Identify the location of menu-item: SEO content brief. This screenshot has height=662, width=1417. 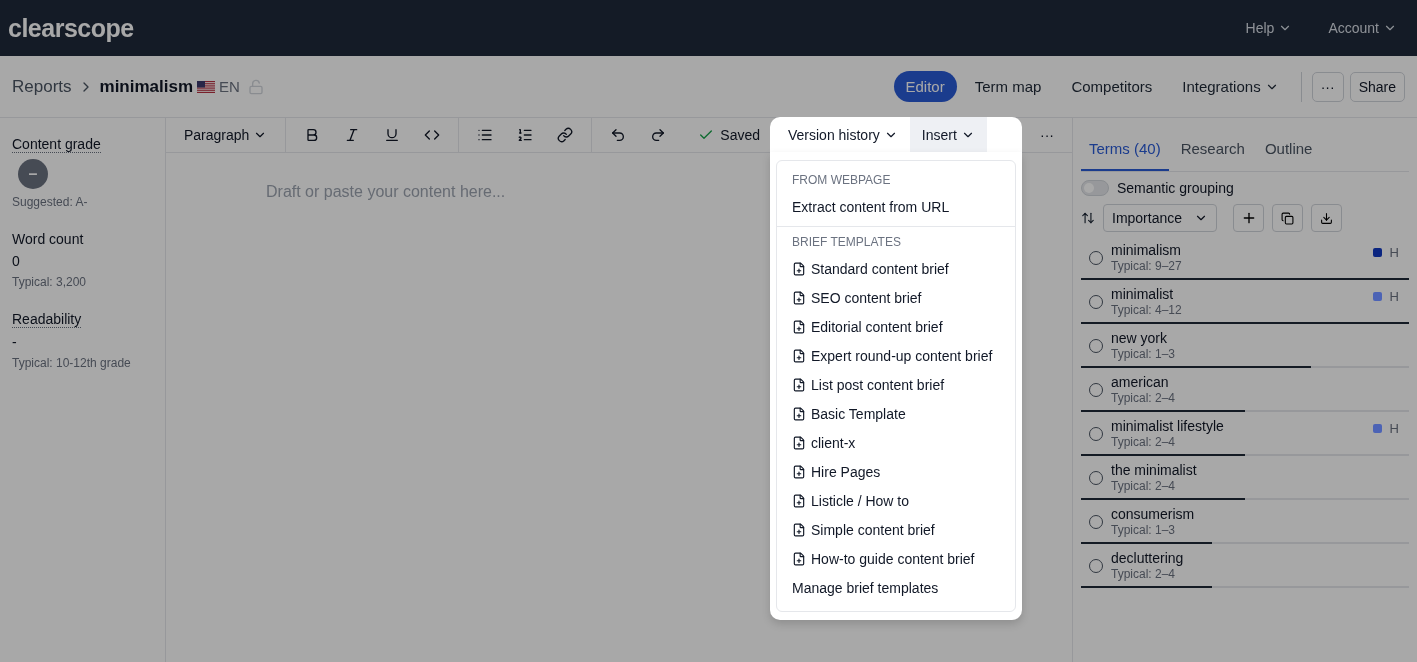
(896, 298).